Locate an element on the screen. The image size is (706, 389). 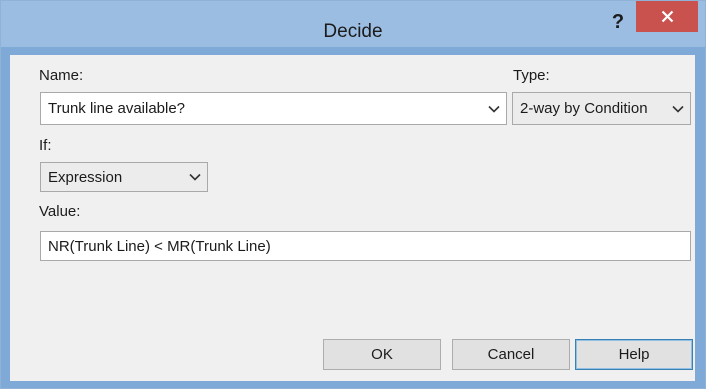
name-value: Trunk line available? is located at coordinates (117, 108).